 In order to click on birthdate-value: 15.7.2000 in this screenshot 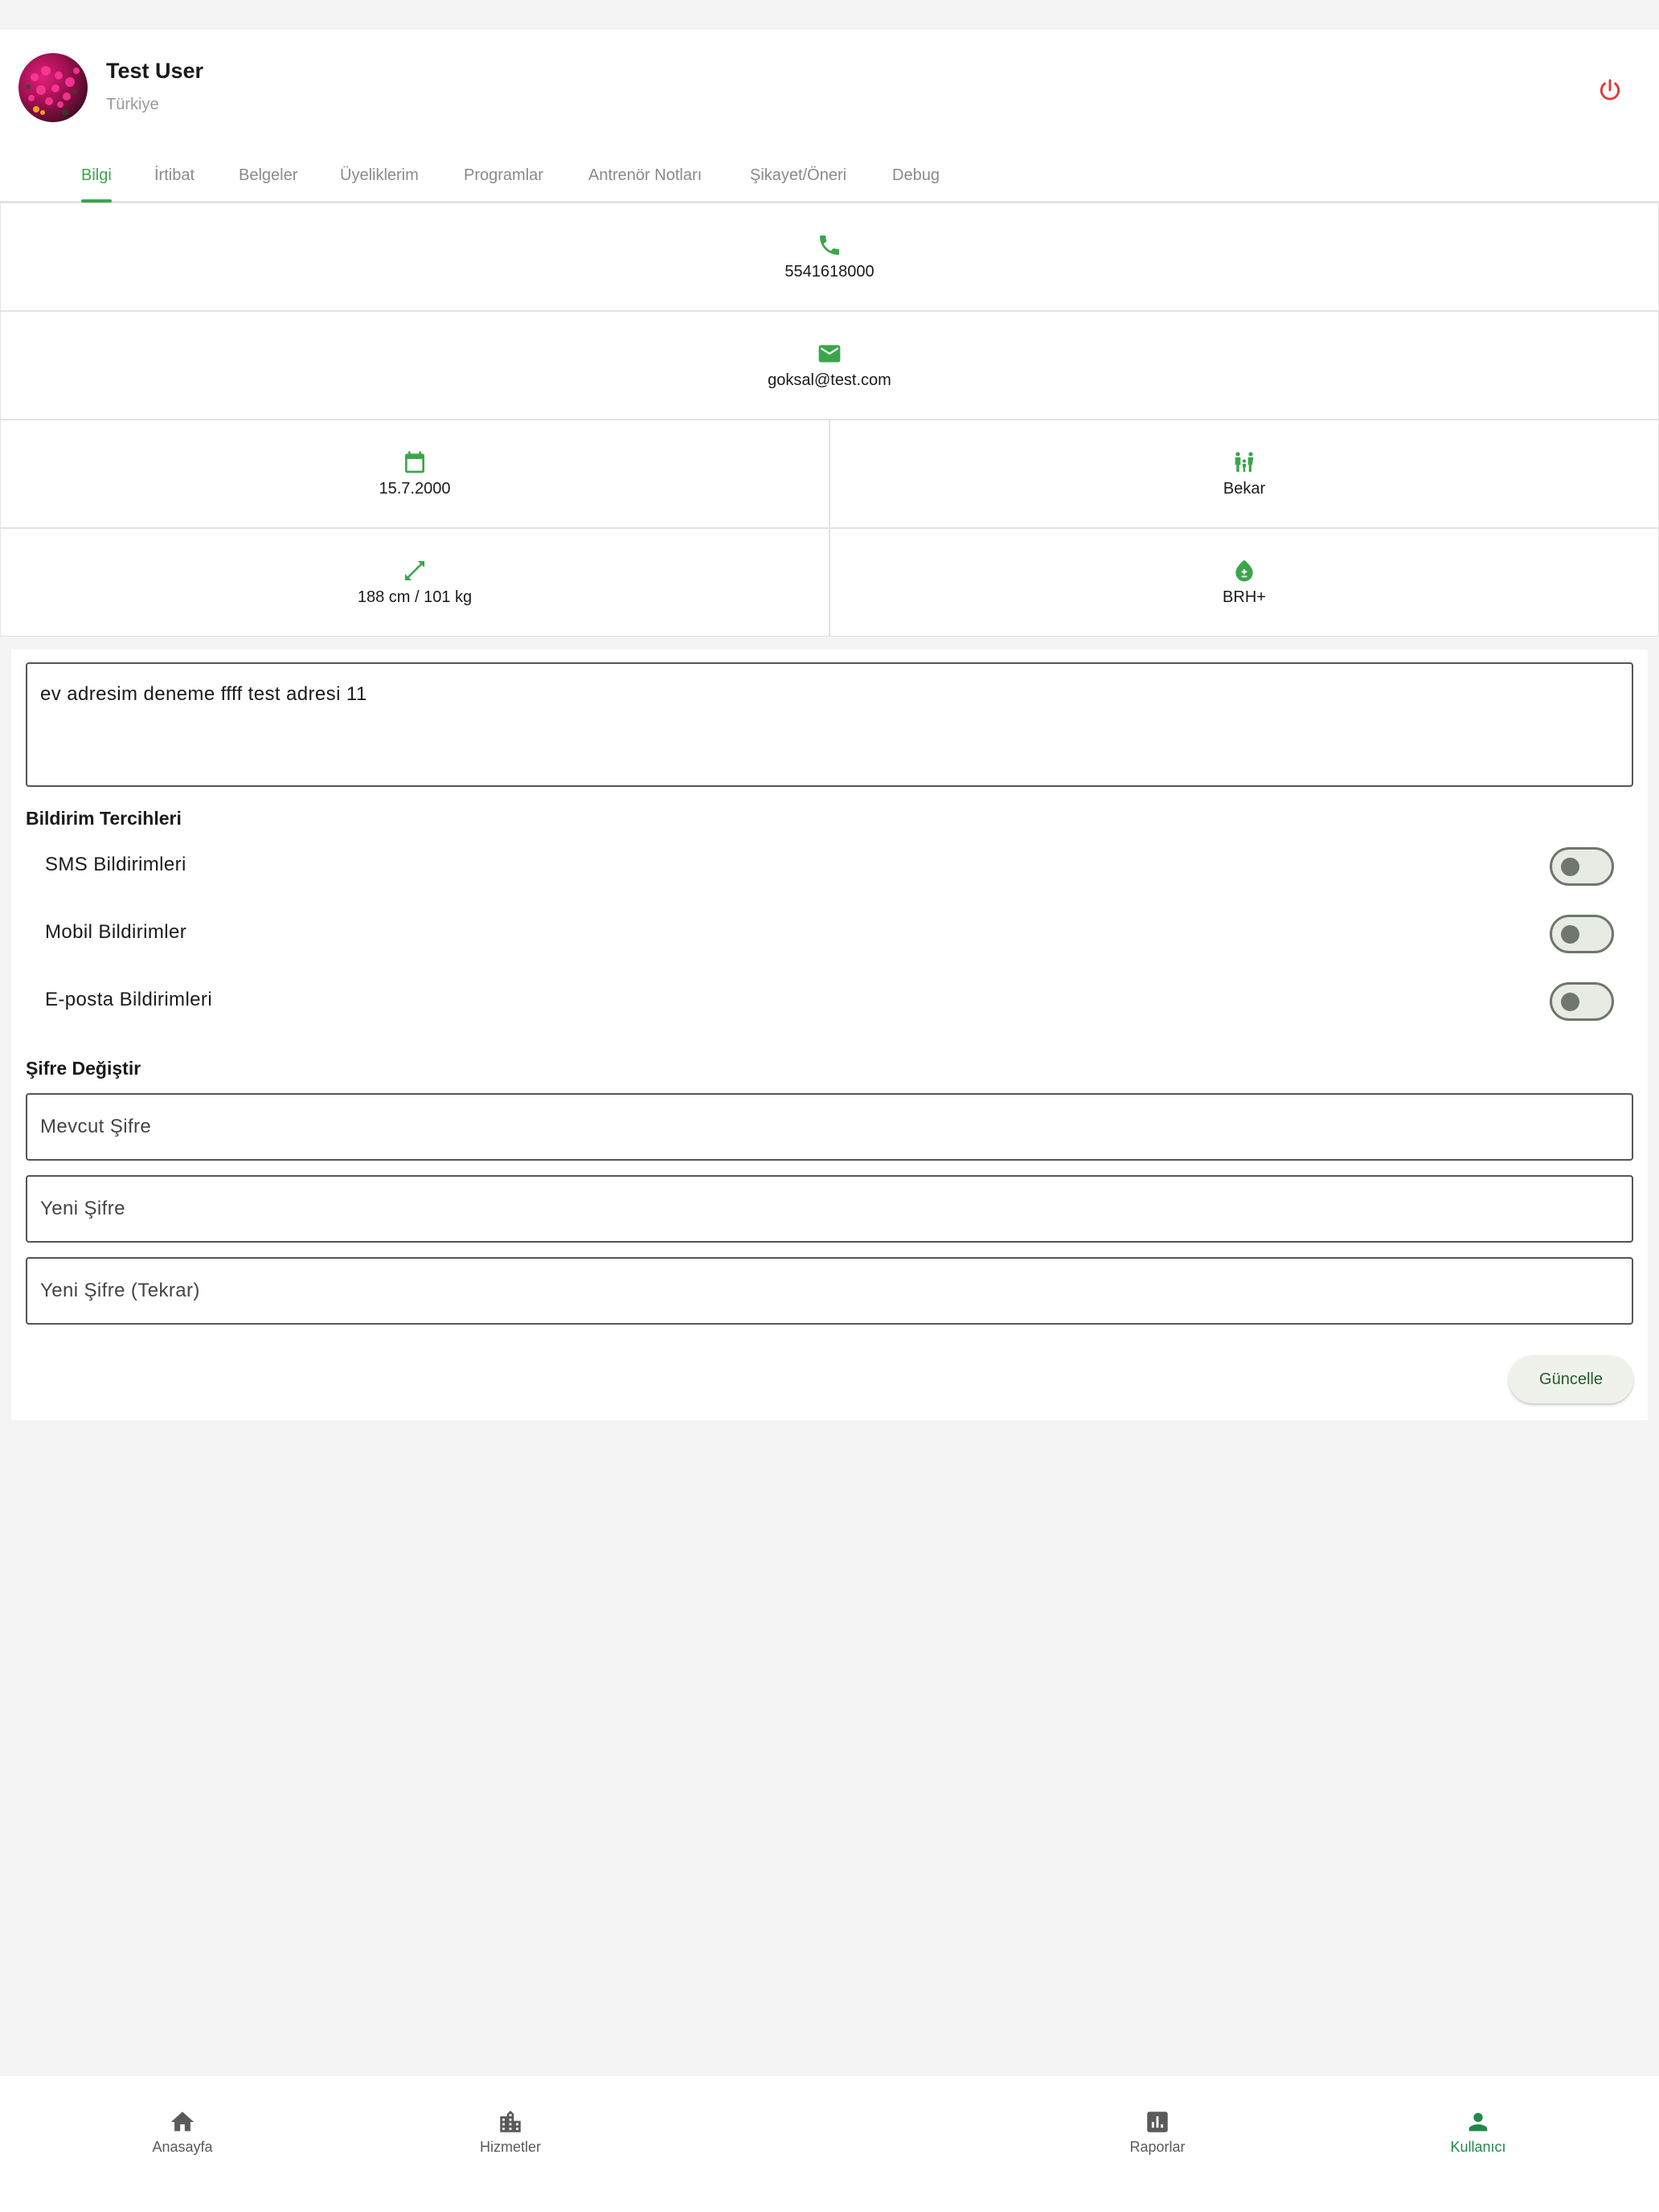, I will do `click(415, 489)`.